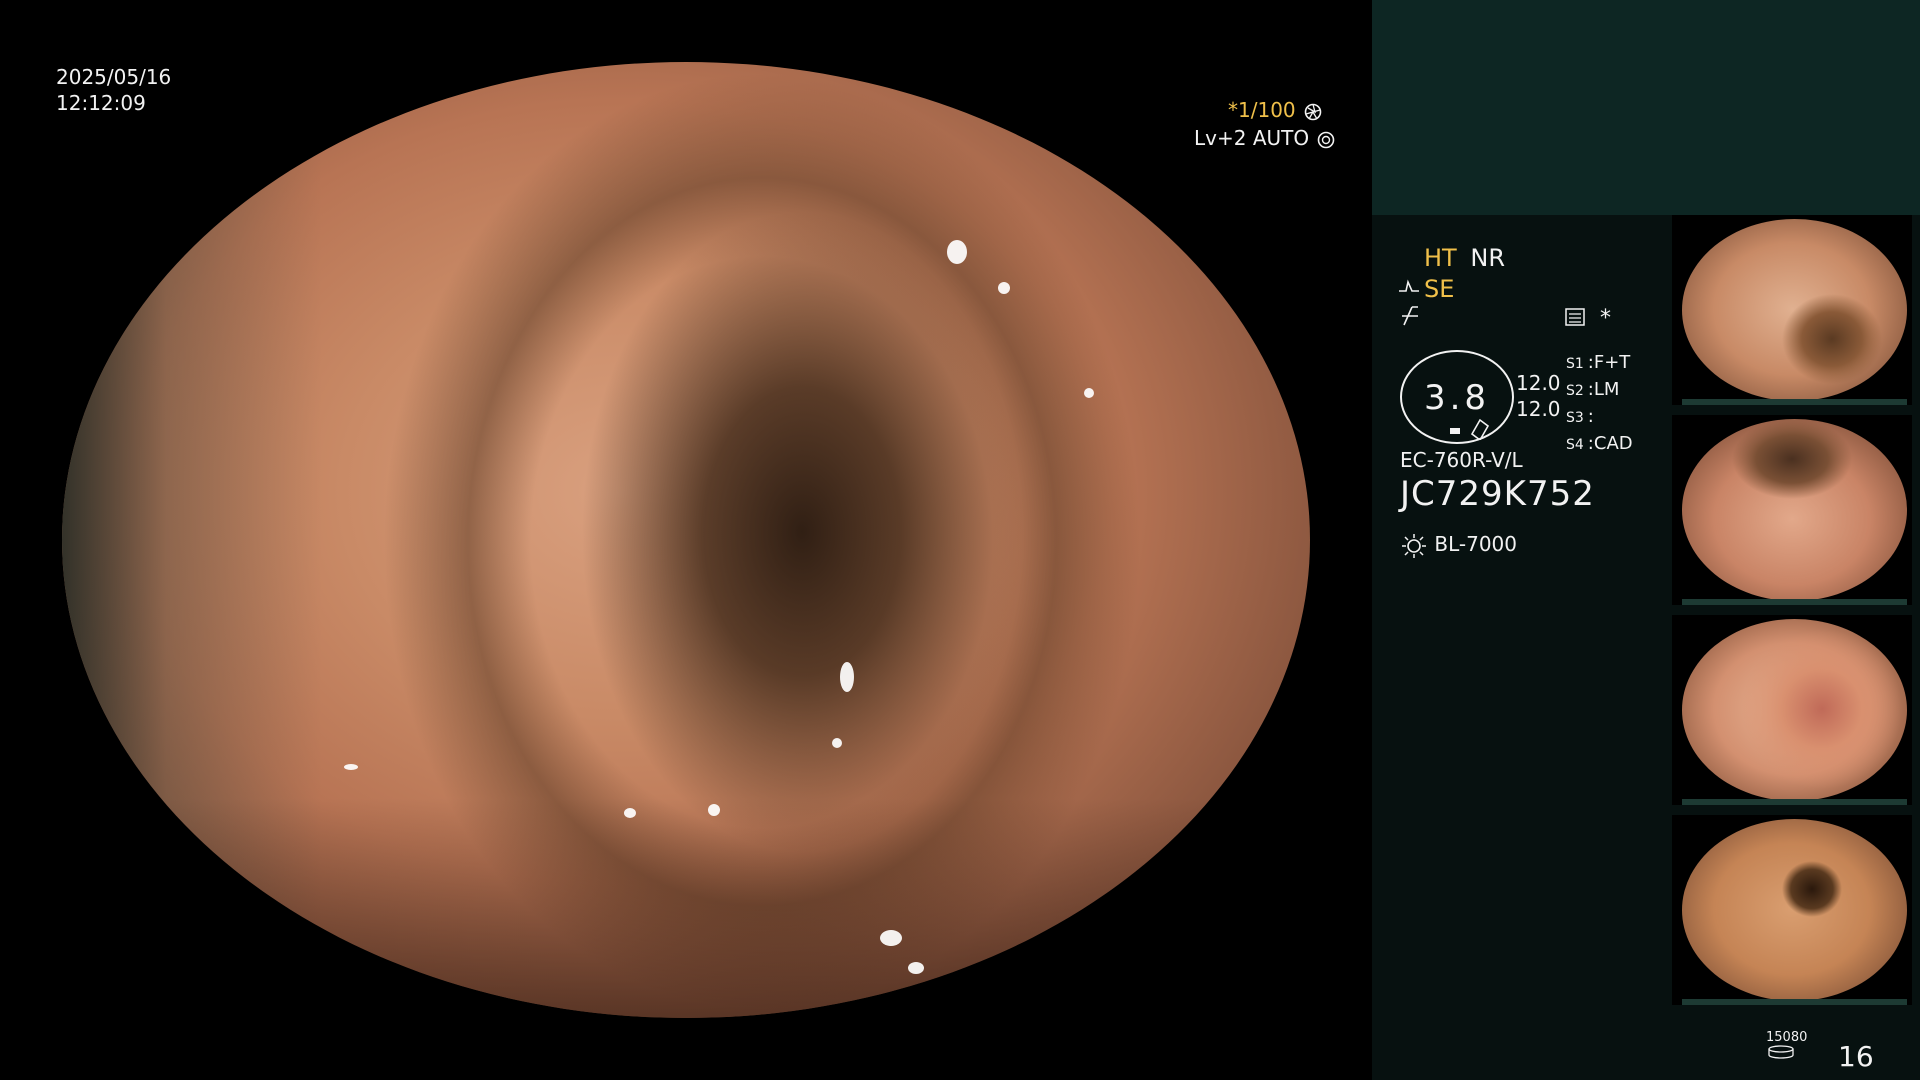 This screenshot has width=1920, height=1080. I want to click on switch-row: S4:CAD, so click(1599, 443).